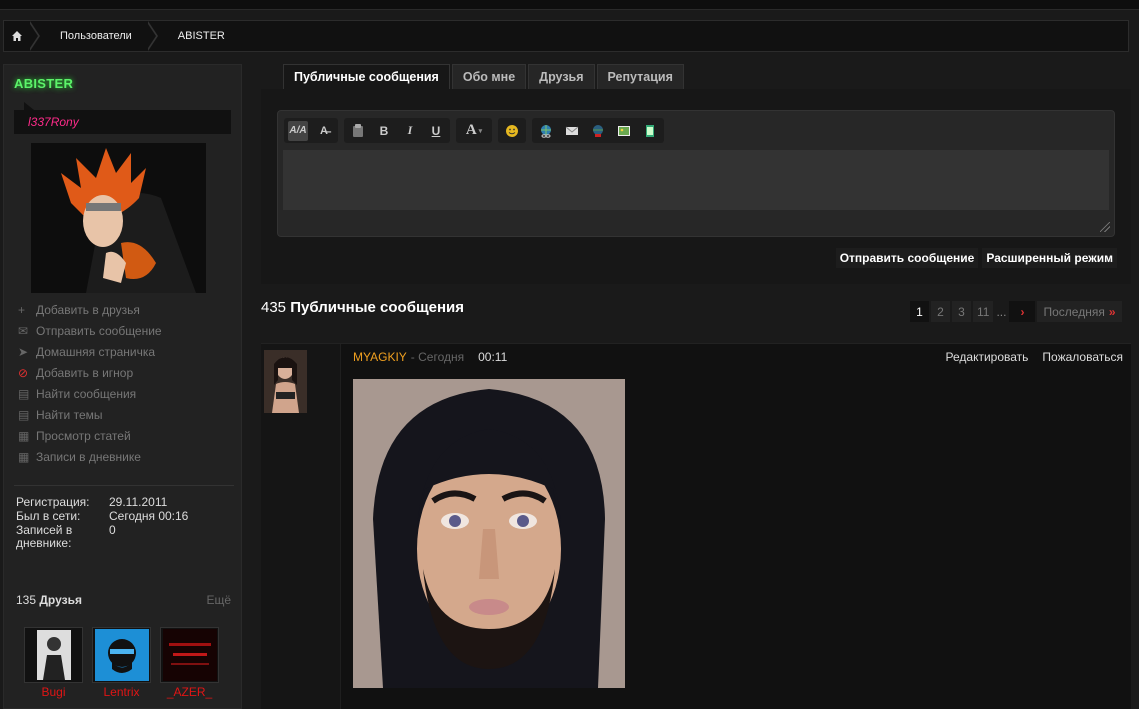  Describe the element at coordinates (298, 130) in the screenshot. I see `toggle-wysiwyg-icon: A/A` at that location.